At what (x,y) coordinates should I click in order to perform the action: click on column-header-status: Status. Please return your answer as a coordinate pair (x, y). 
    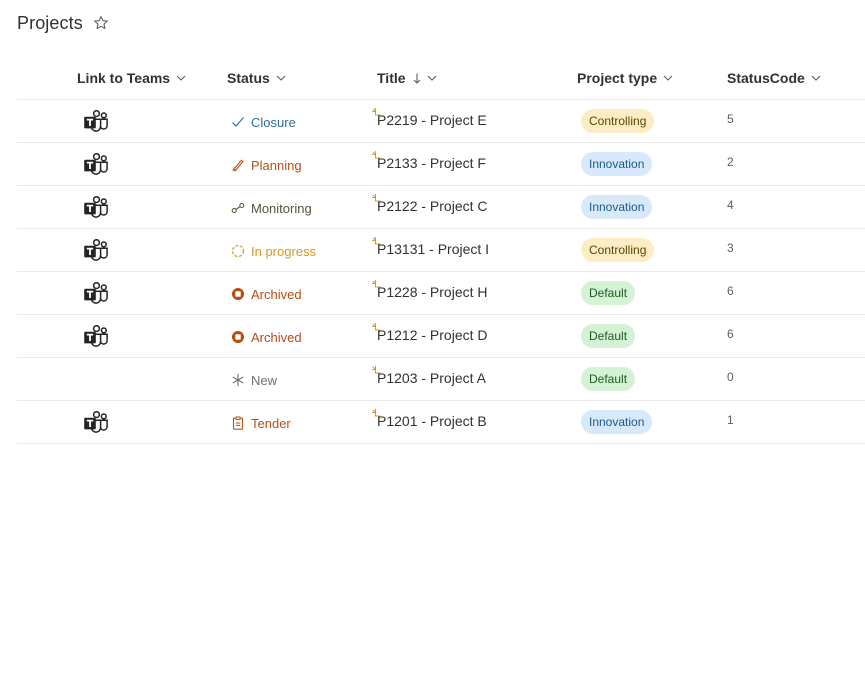
    Looking at the image, I should click on (256, 78).